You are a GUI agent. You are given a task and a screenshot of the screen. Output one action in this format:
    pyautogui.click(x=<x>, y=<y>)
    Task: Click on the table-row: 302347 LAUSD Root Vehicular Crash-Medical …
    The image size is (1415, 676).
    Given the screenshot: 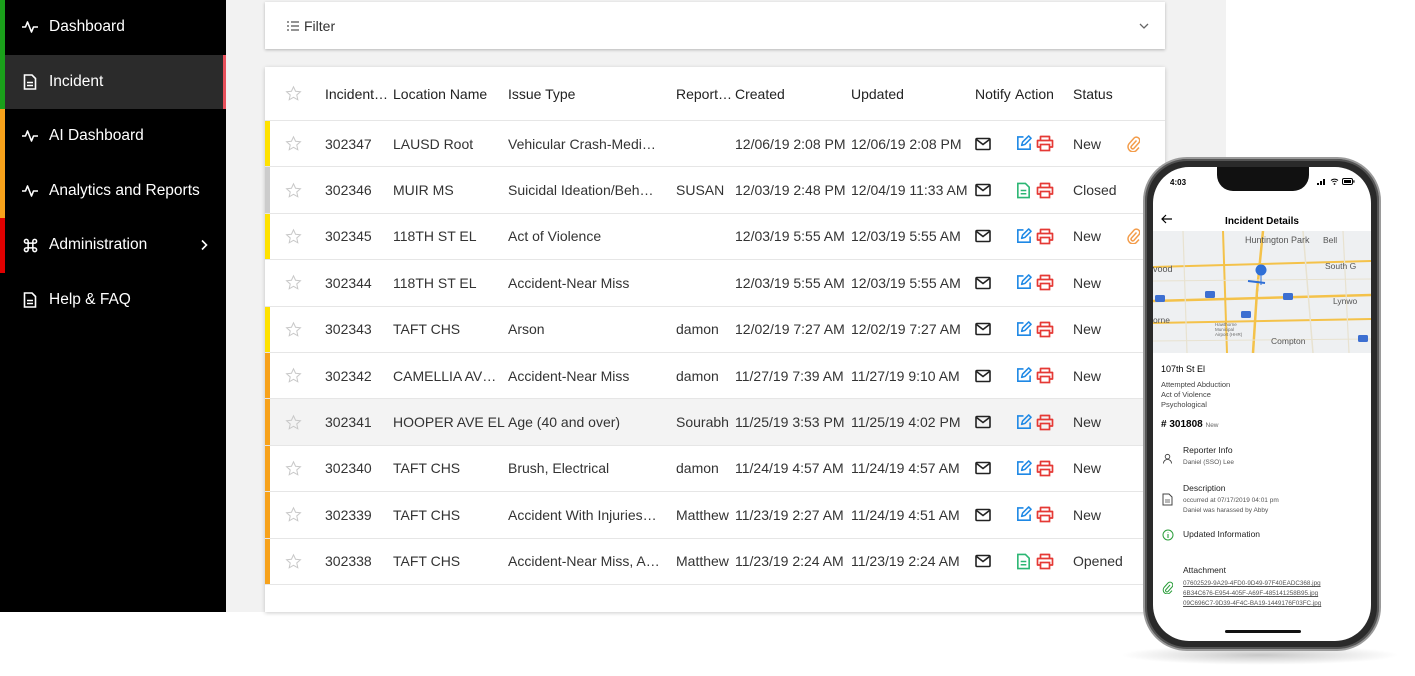 What is the action you would take?
    pyautogui.click(x=715, y=144)
    